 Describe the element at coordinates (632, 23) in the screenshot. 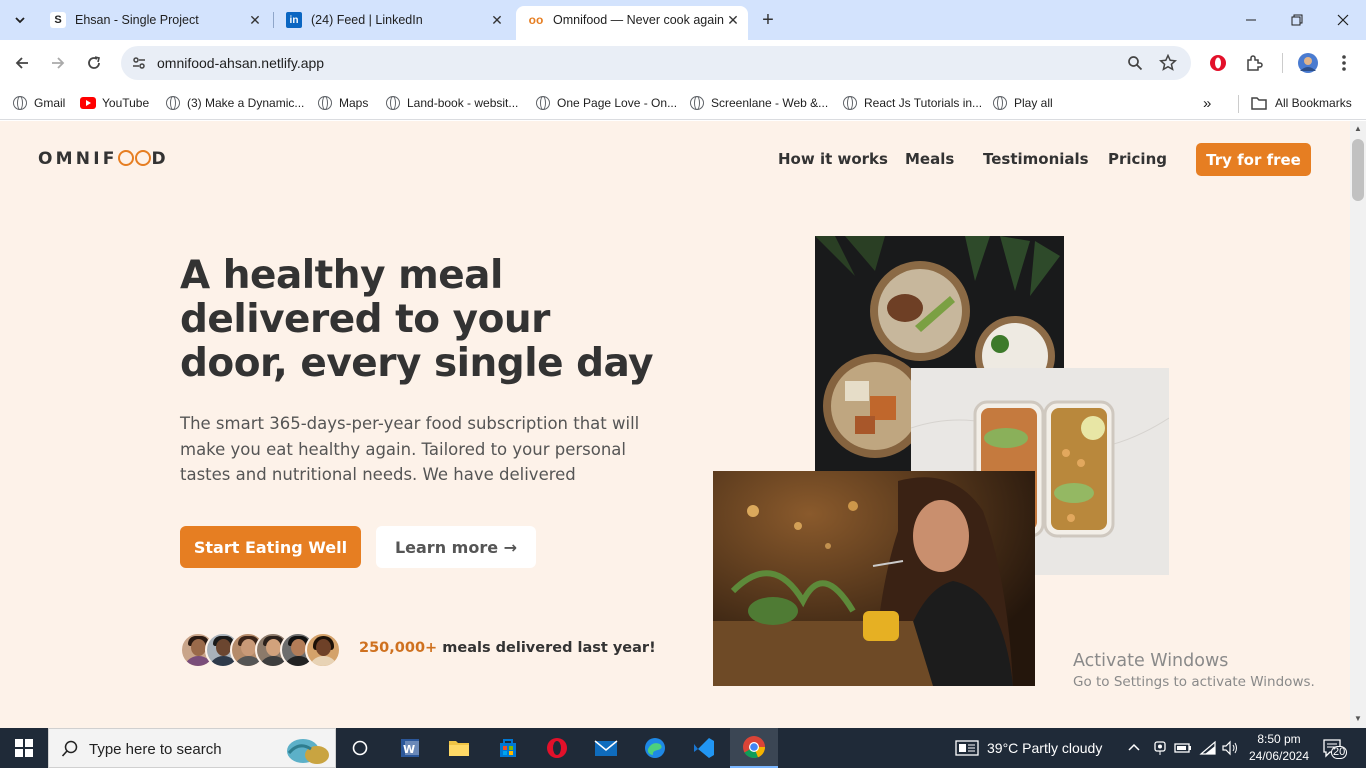

I see `tab-omnifood: oo Omnifood — Never cook again ✕` at that location.